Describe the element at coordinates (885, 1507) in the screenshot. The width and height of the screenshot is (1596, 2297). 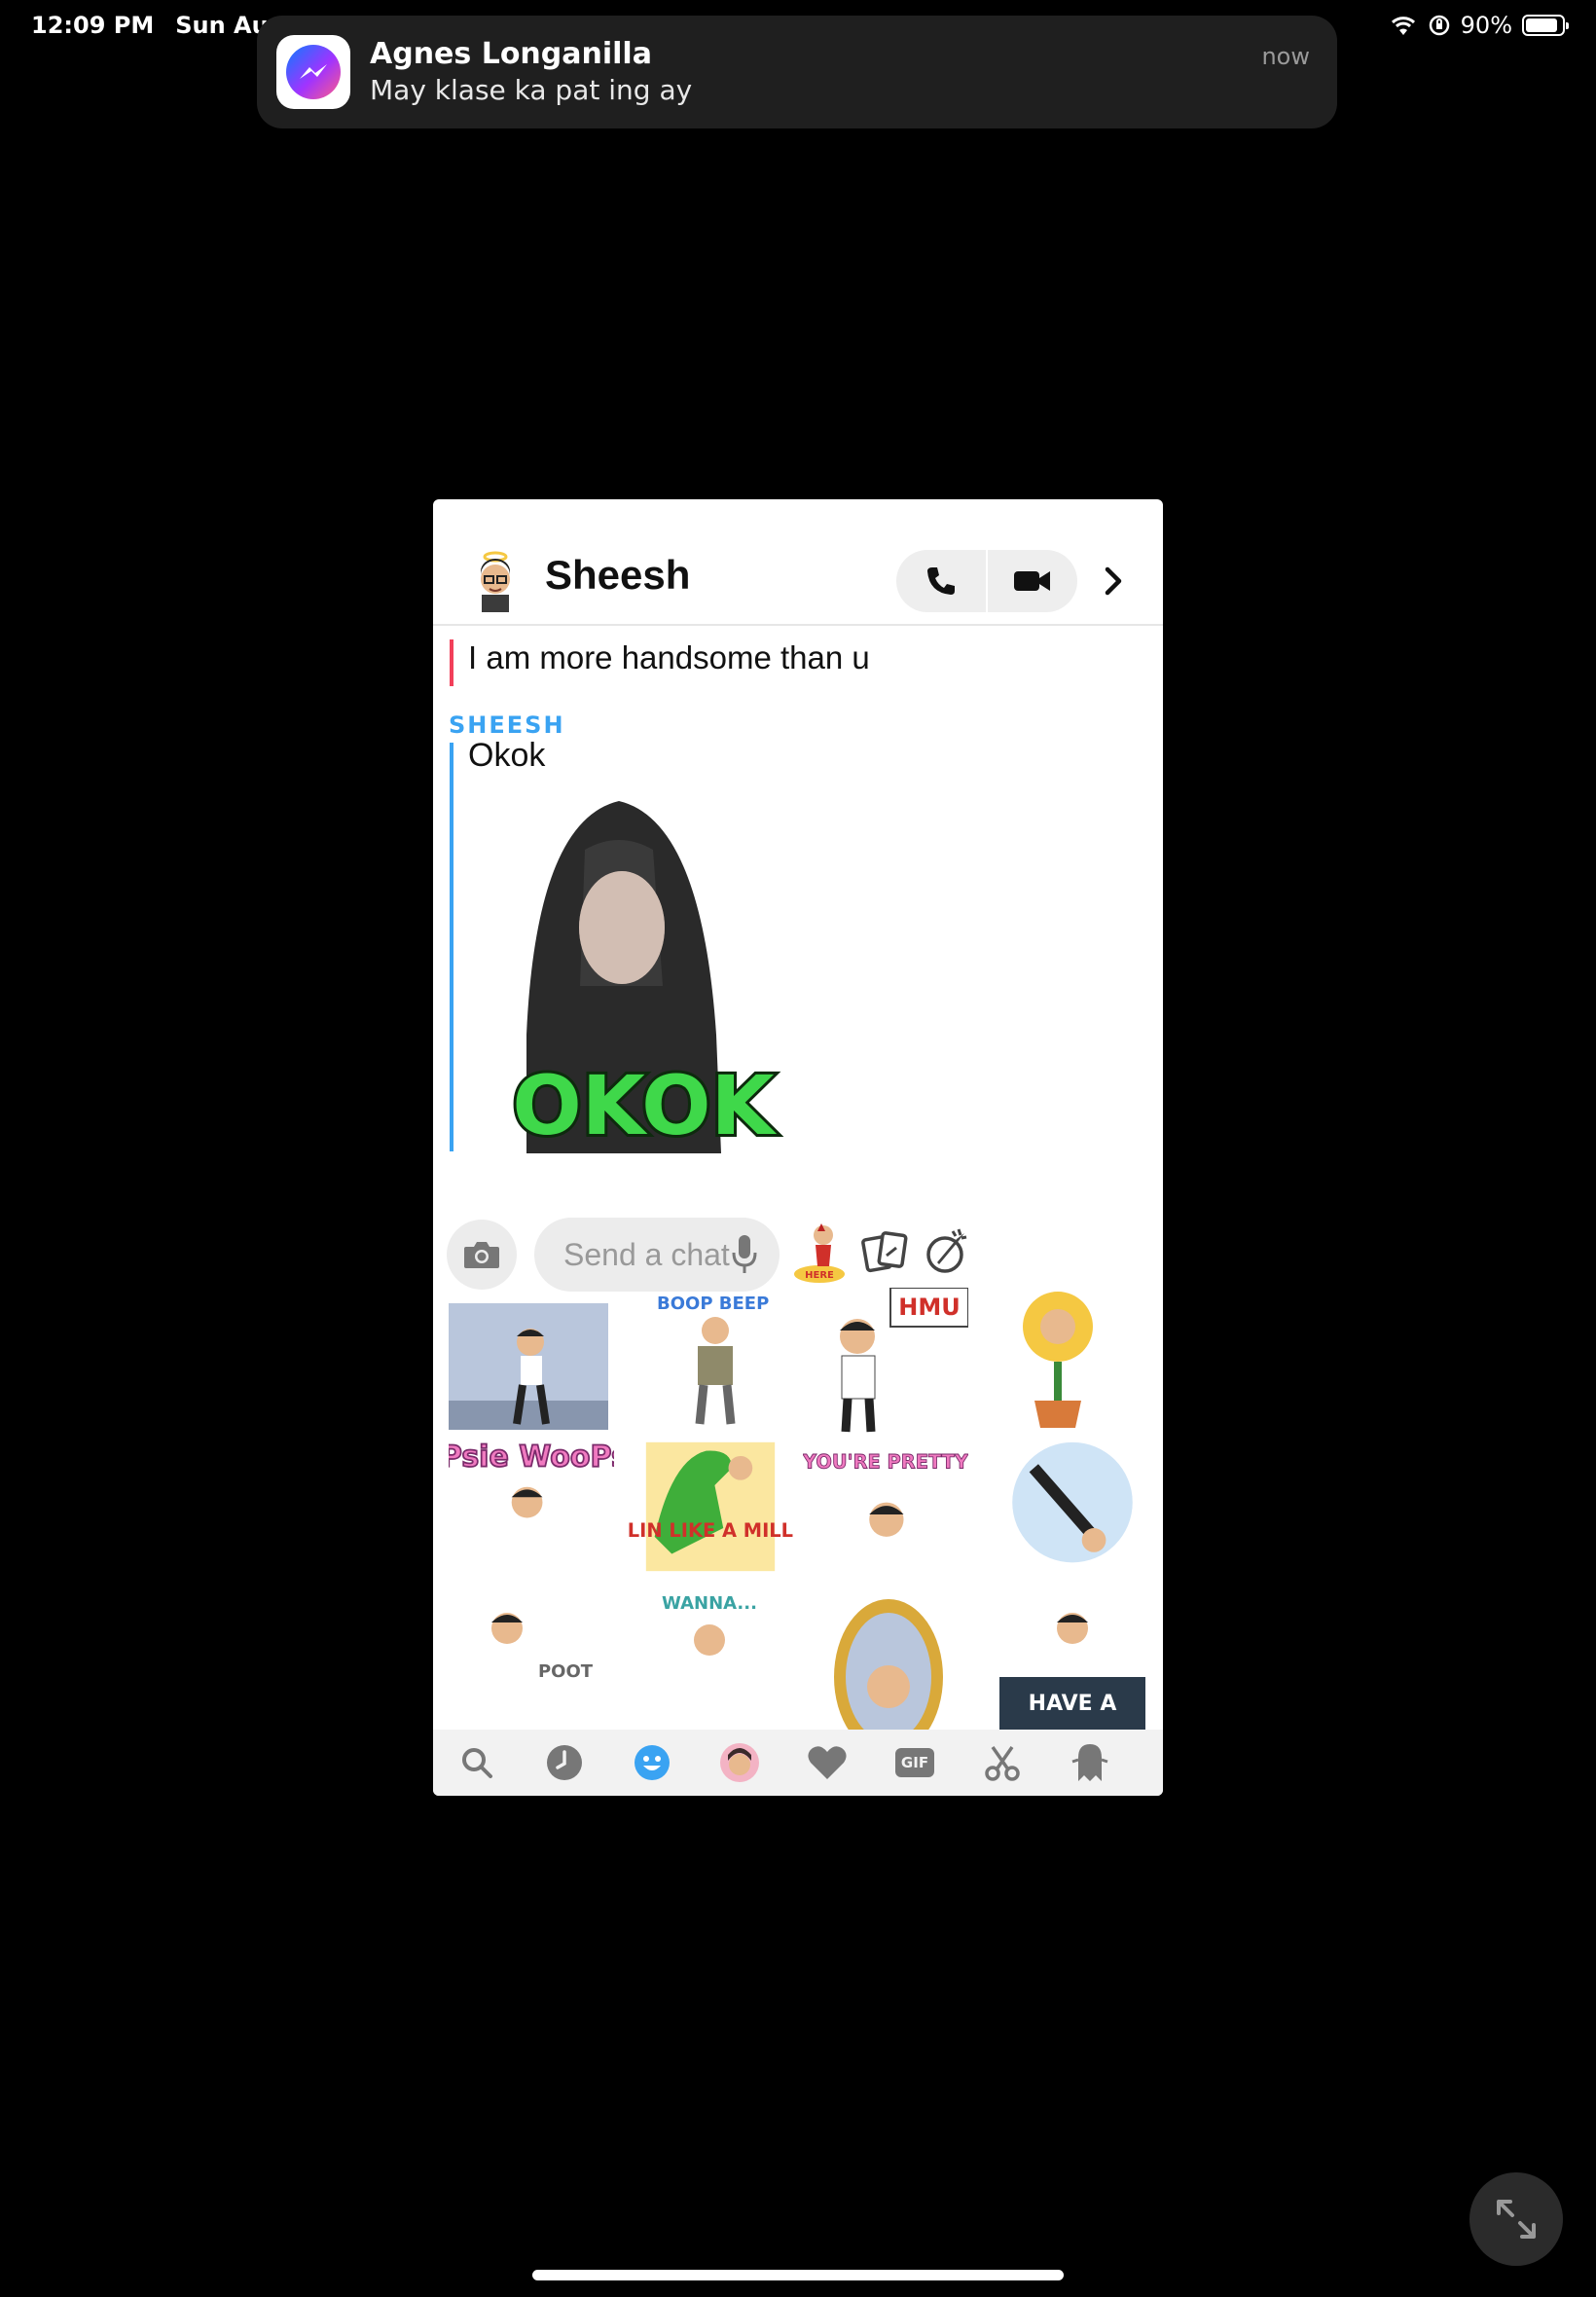
I see `sticker-cell: YOU'RE PRETTY` at that location.